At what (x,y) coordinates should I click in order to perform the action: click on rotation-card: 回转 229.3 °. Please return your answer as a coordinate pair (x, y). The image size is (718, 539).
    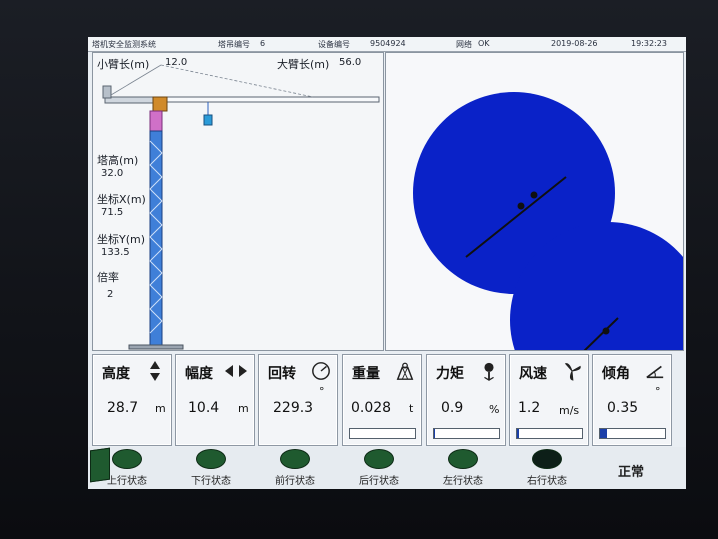
    Looking at the image, I should click on (298, 400).